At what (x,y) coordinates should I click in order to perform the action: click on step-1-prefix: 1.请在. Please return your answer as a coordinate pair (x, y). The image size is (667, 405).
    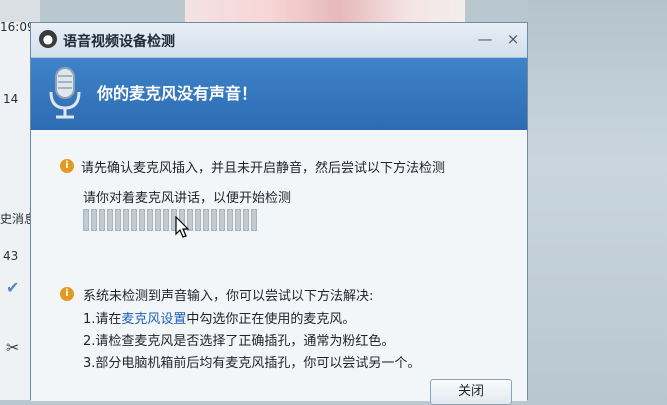
    Looking at the image, I should click on (102, 319).